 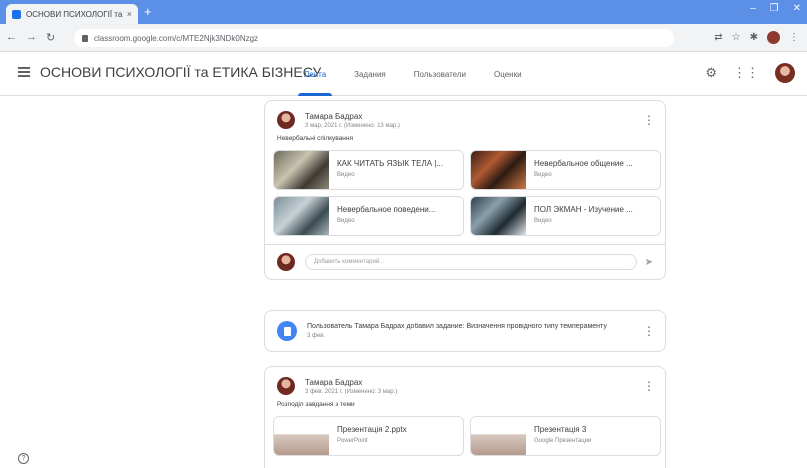 What do you see at coordinates (316, 336) in the screenshot?
I see `notice-date: 3 фев.` at bounding box center [316, 336].